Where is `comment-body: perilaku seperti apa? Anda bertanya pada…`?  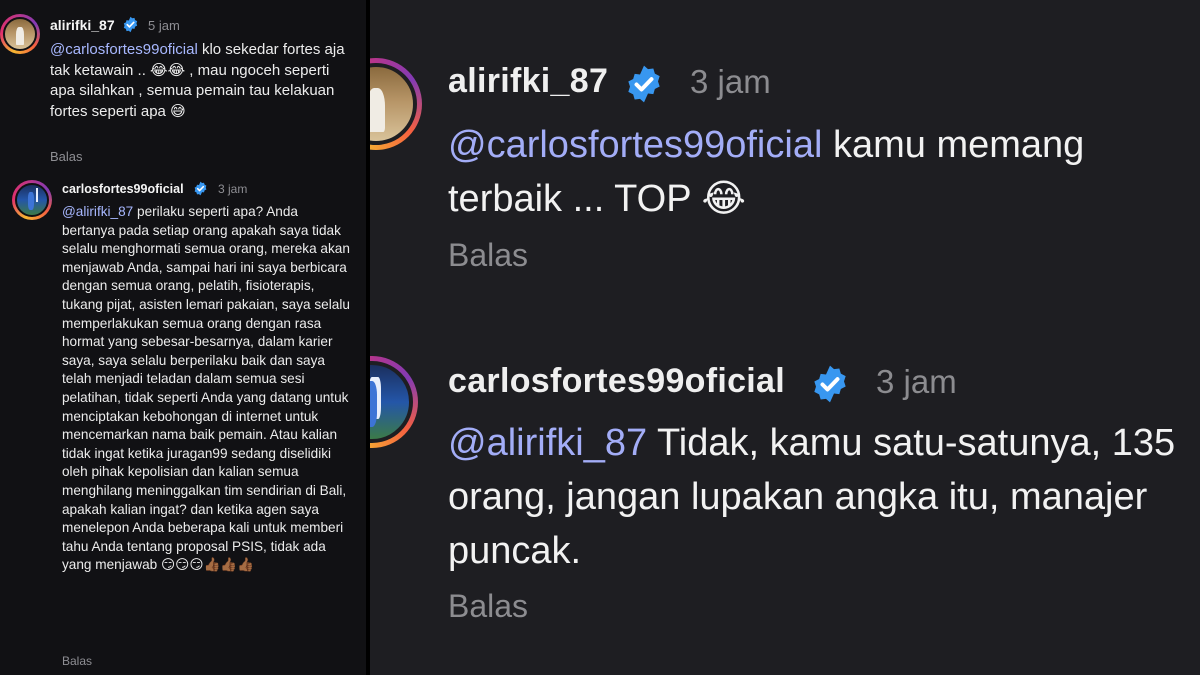
comment-body: perilaku seperti apa? Anda bertanya pada… is located at coordinates (206, 388).